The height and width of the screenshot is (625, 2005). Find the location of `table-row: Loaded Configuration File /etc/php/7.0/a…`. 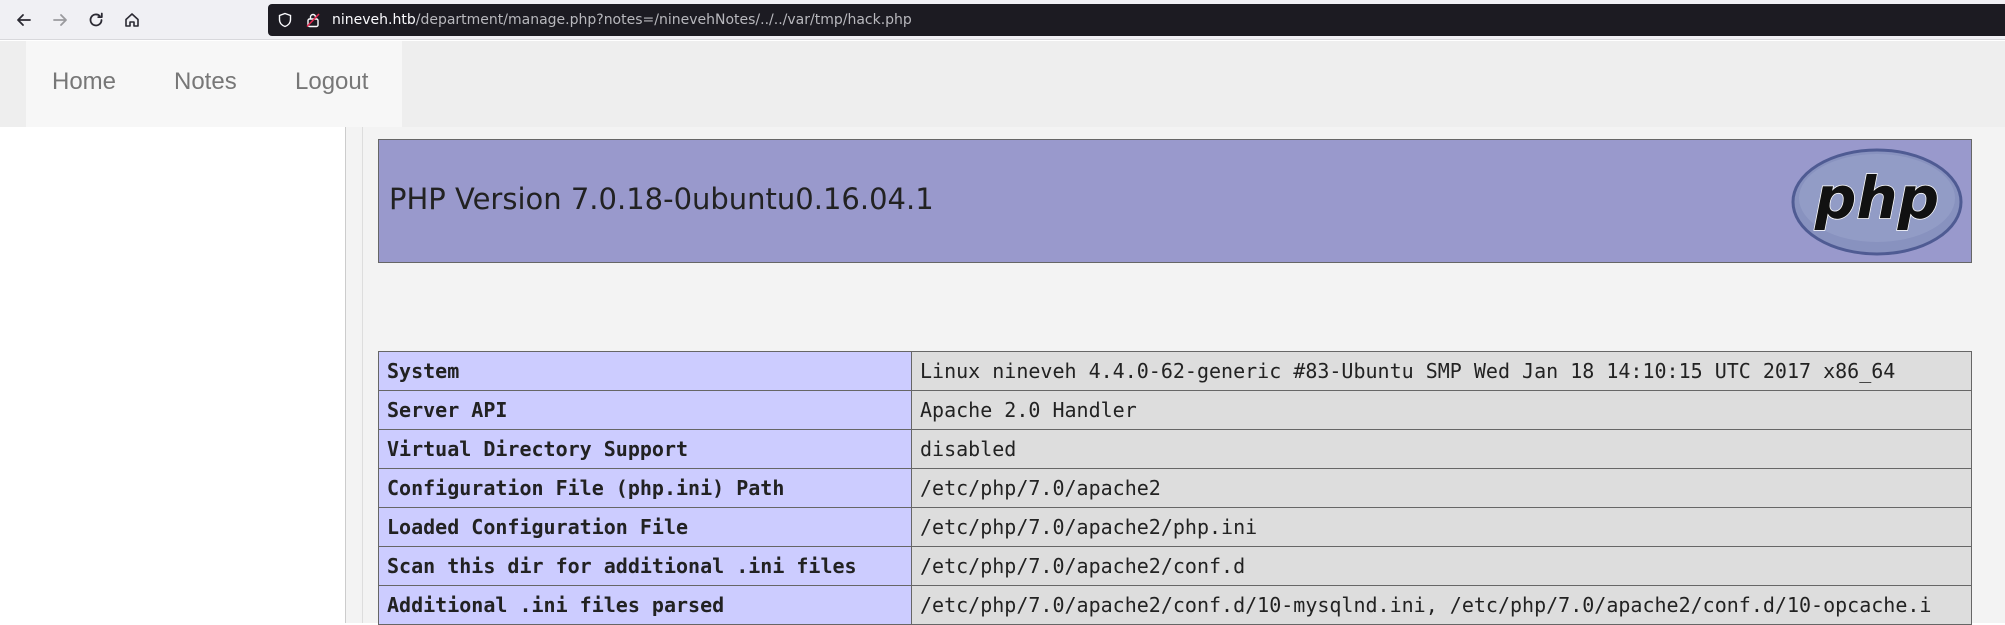

table-row: Loaded Configuration File /etc/php/7.0/a… is located at coordinates (1175, 527).